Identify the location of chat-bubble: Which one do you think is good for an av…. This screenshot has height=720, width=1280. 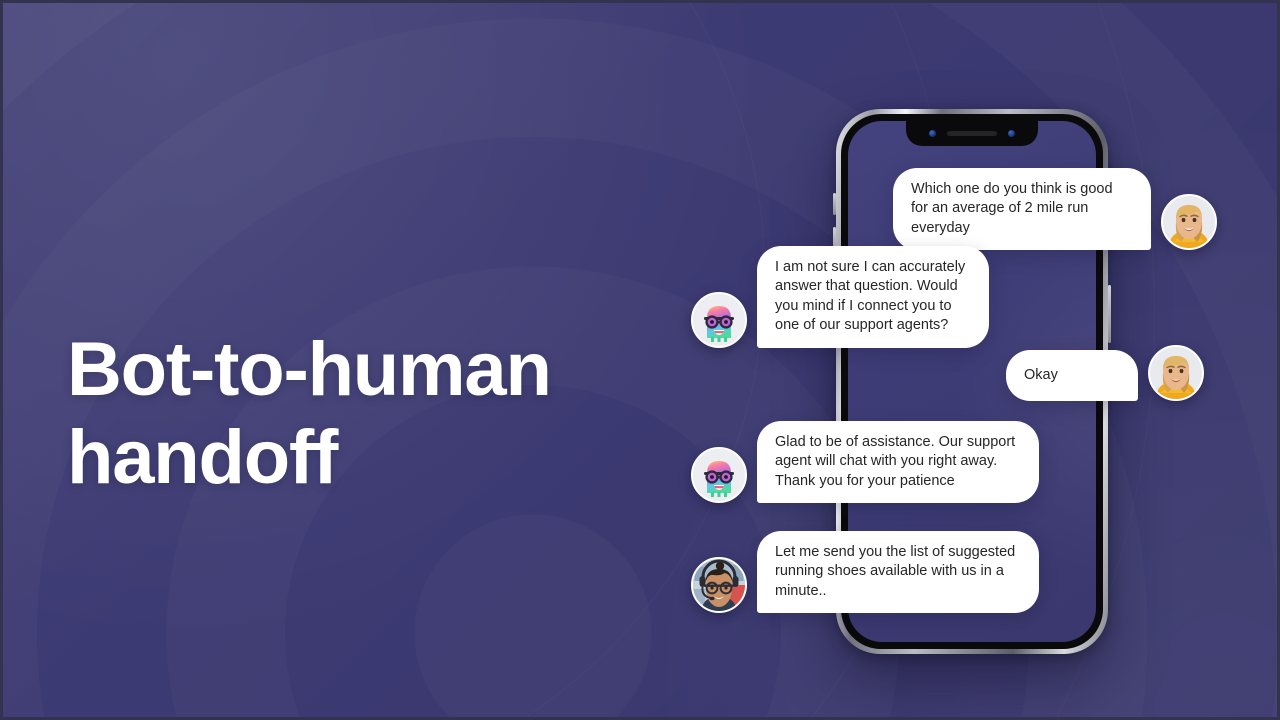
(1022, 209).